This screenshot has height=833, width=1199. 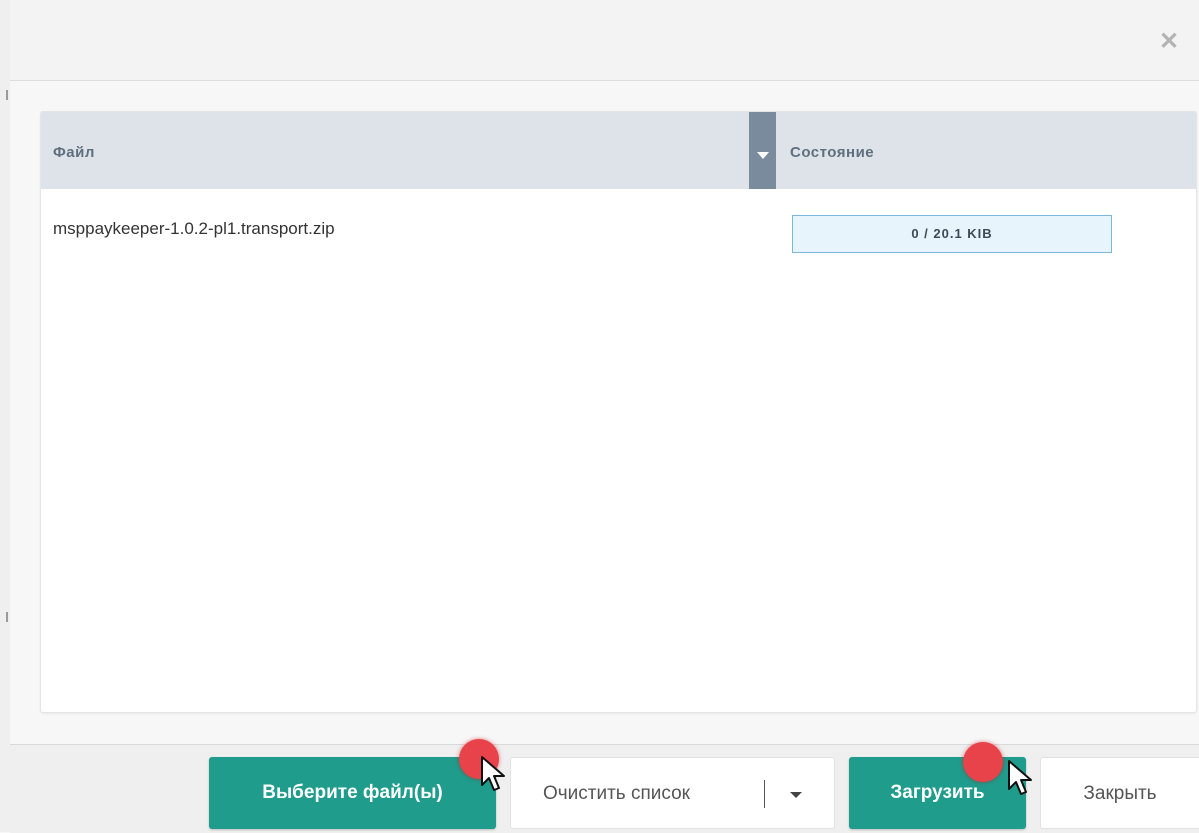 I want to click on column-menu-trigger-icon, so click(x=763, y=155).